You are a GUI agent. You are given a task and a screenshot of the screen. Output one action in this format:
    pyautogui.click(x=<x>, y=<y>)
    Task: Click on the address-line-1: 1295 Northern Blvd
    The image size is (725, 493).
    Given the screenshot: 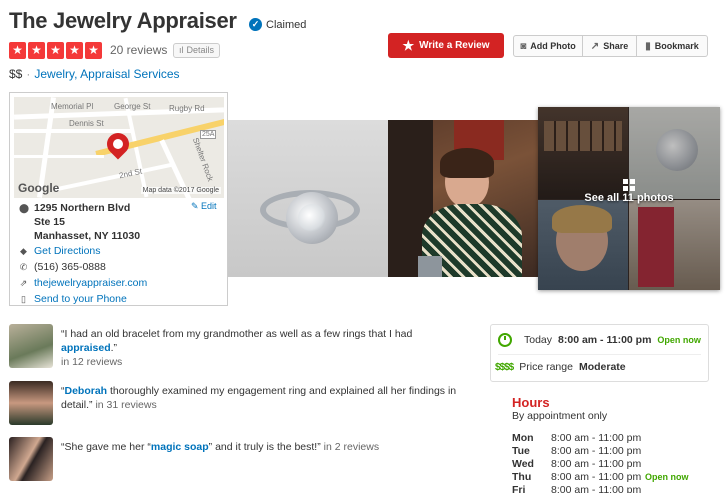 What is the action you would take?
    pyautogui.click(x=82, y=208)
    